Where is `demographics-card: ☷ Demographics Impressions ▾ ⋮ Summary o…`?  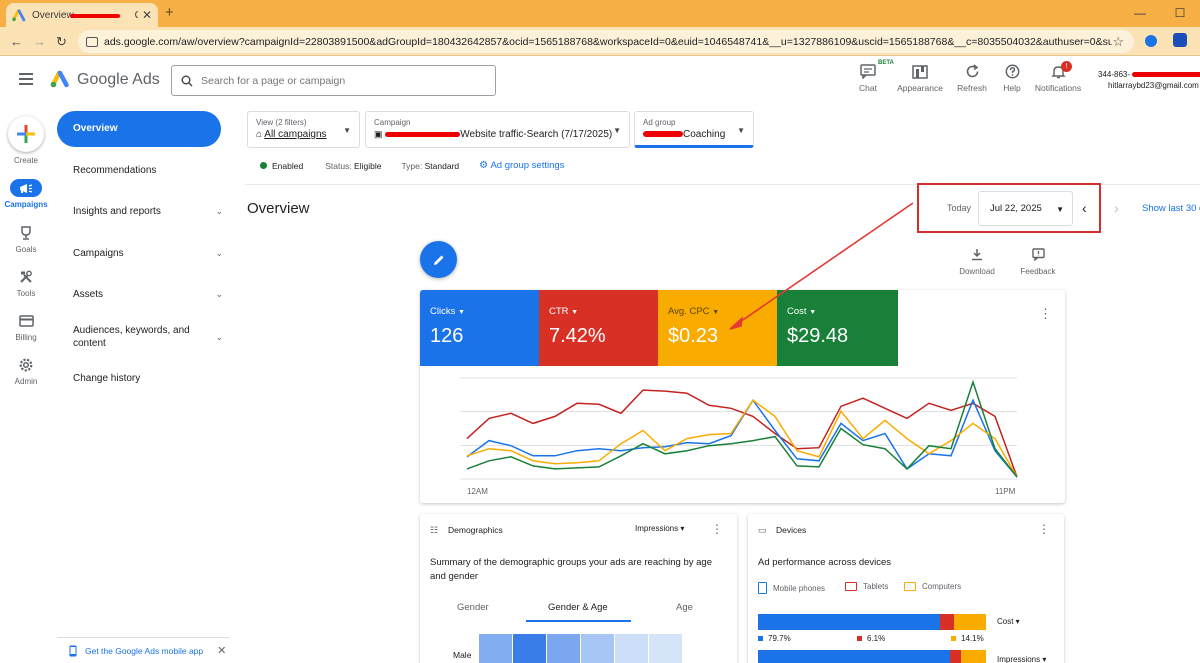
demographics-card: ☷ Demographics Impressions ▾ ⋮ Summary o… is located at coordinates (578, 588).